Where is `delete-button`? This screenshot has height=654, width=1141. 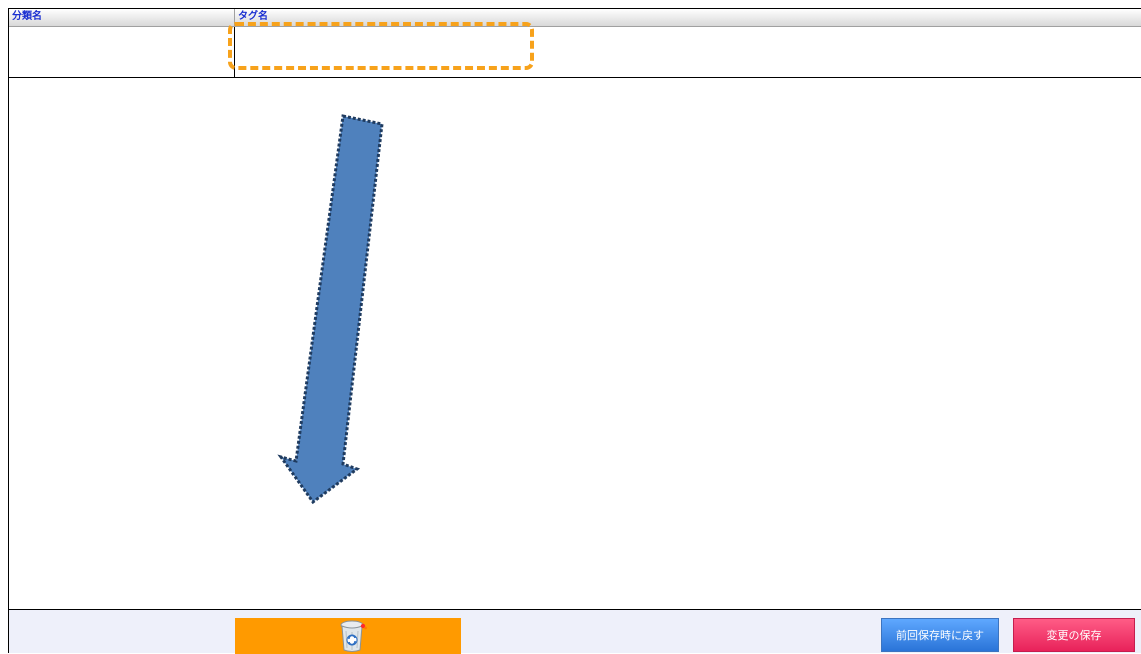 delete-button is located at coordinates (348, 636).